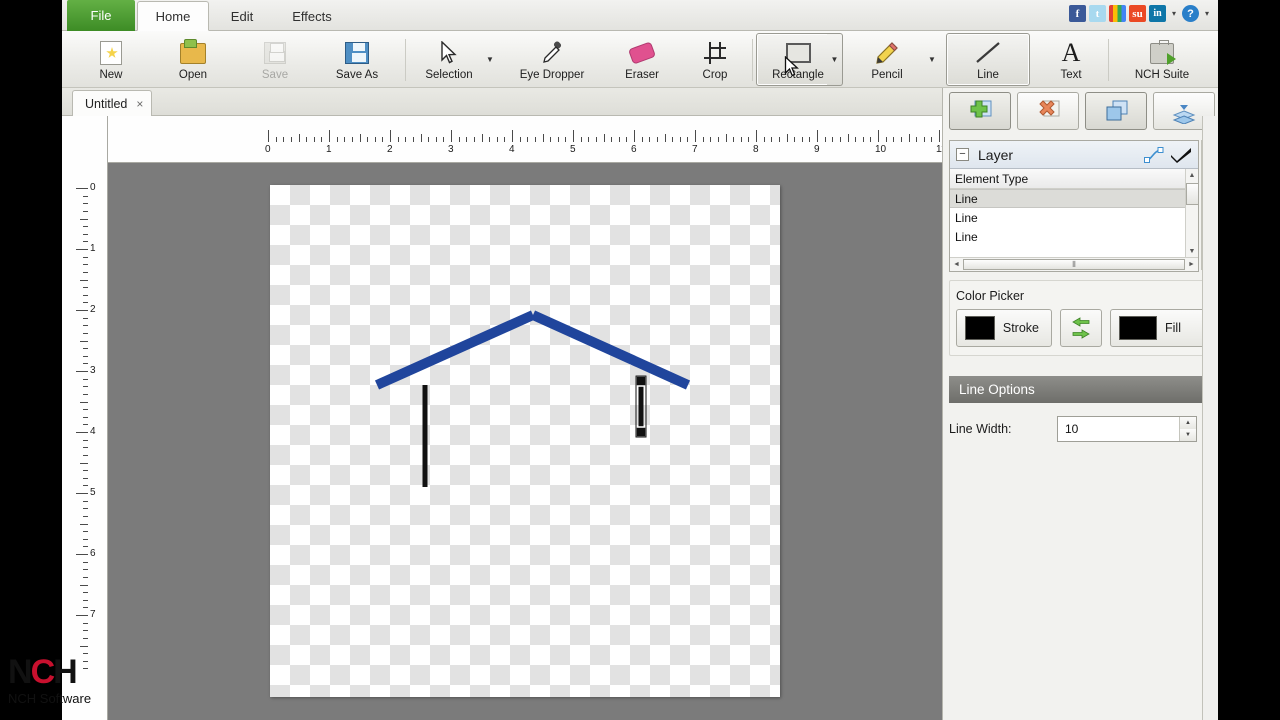 Image resolution: width=1280 pixels, height=720 pixels. Describe the element at coordinates (1181, 155) in the screenshot. I see `checkmark-icon` at that location.